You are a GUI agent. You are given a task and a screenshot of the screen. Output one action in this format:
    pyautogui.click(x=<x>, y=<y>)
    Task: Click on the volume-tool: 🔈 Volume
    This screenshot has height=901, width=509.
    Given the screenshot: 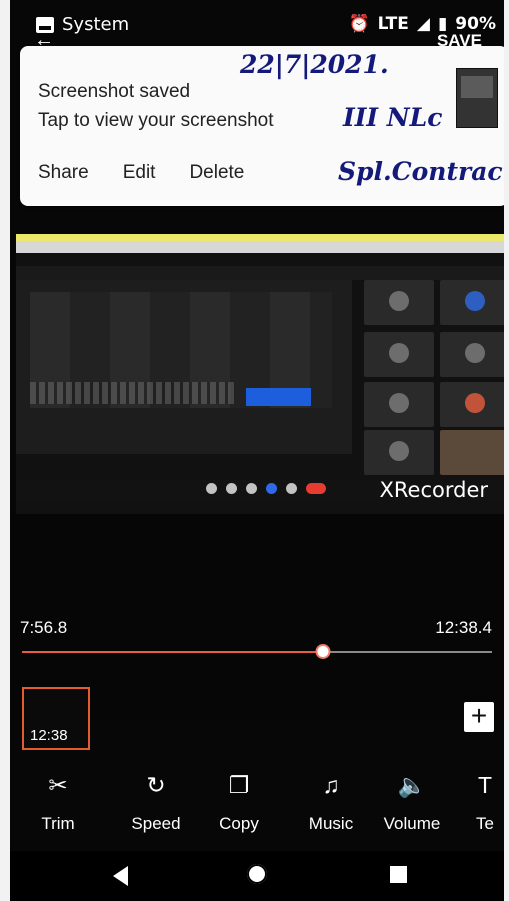 What is the action you would take?
    pyautogui.click(x=412, y=798)
    